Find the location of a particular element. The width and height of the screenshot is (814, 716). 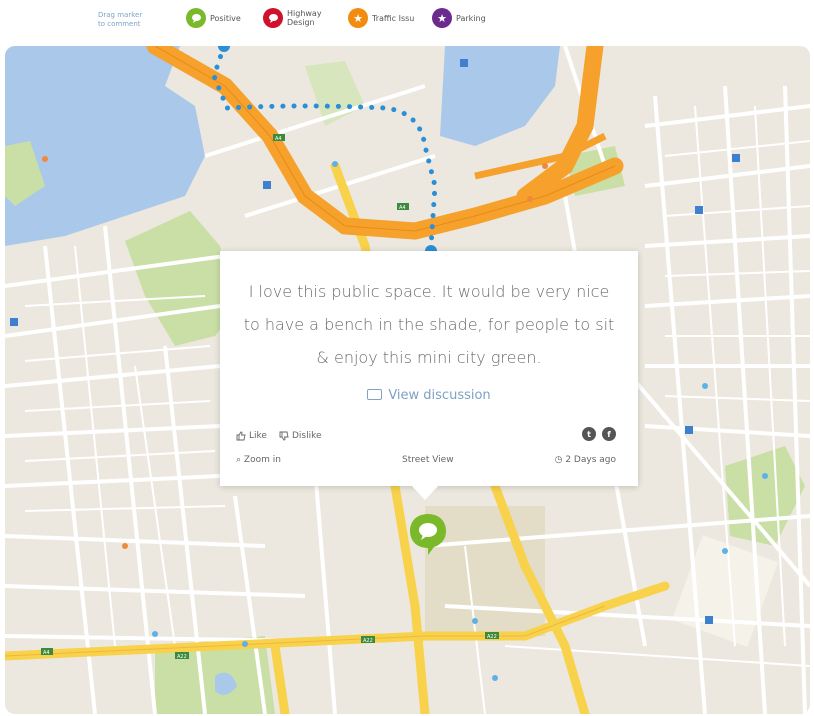

drag-hint: Drag marker to comment is located at coordinates (120, 19).